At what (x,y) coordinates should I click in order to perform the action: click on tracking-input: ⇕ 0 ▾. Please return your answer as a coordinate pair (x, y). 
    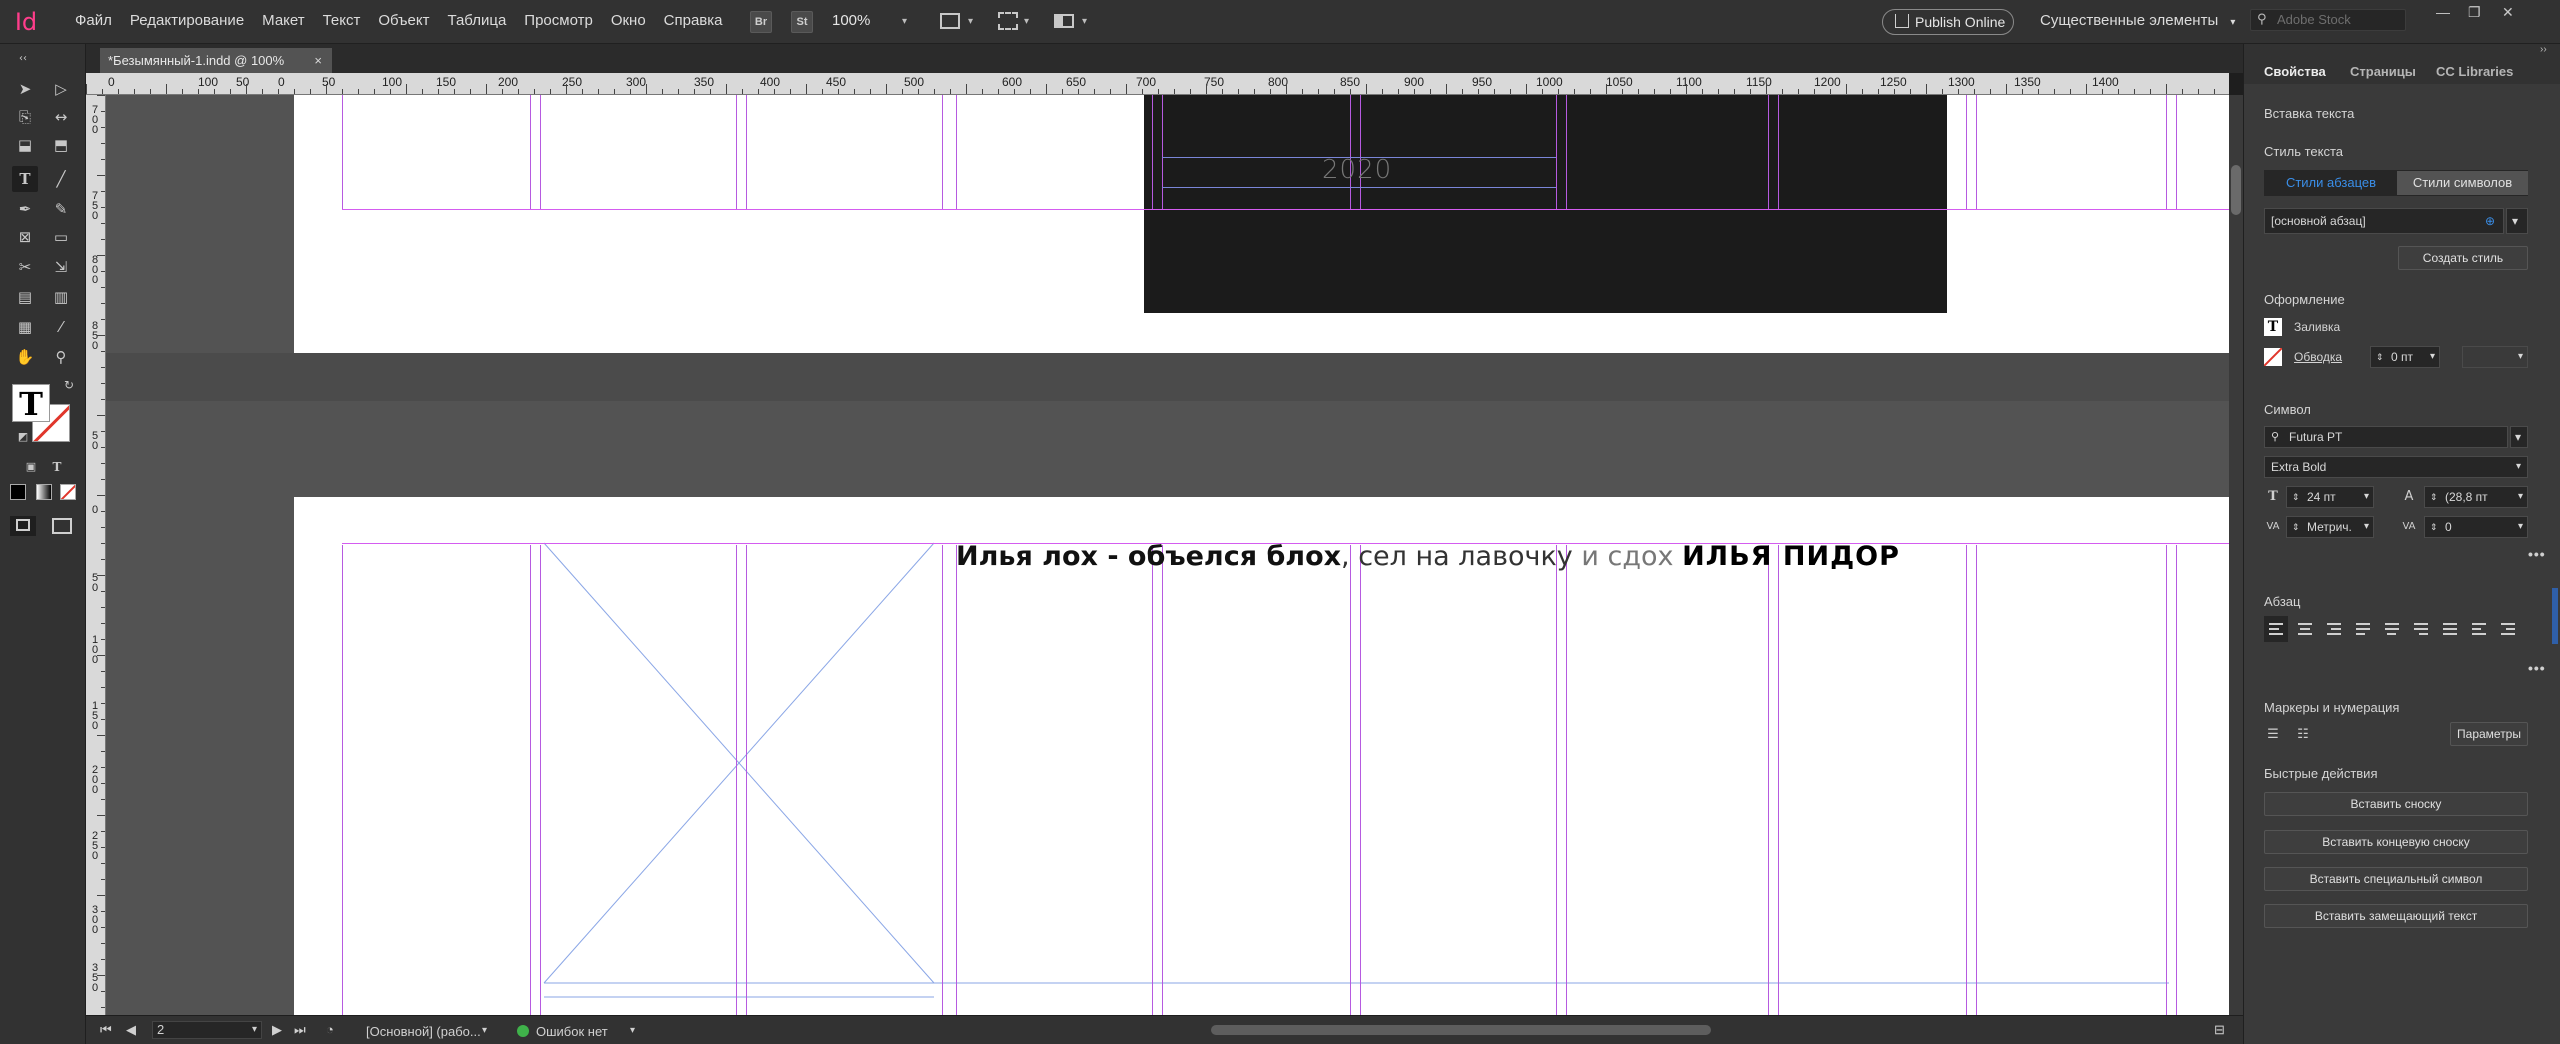
    Looking at the image, I should click on (2476, 527).